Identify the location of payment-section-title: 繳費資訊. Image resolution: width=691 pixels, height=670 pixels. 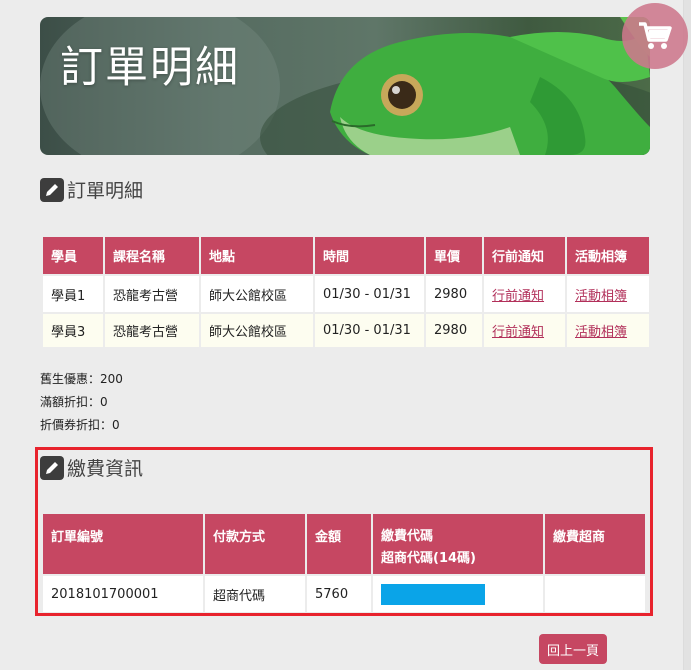
(105, 469).